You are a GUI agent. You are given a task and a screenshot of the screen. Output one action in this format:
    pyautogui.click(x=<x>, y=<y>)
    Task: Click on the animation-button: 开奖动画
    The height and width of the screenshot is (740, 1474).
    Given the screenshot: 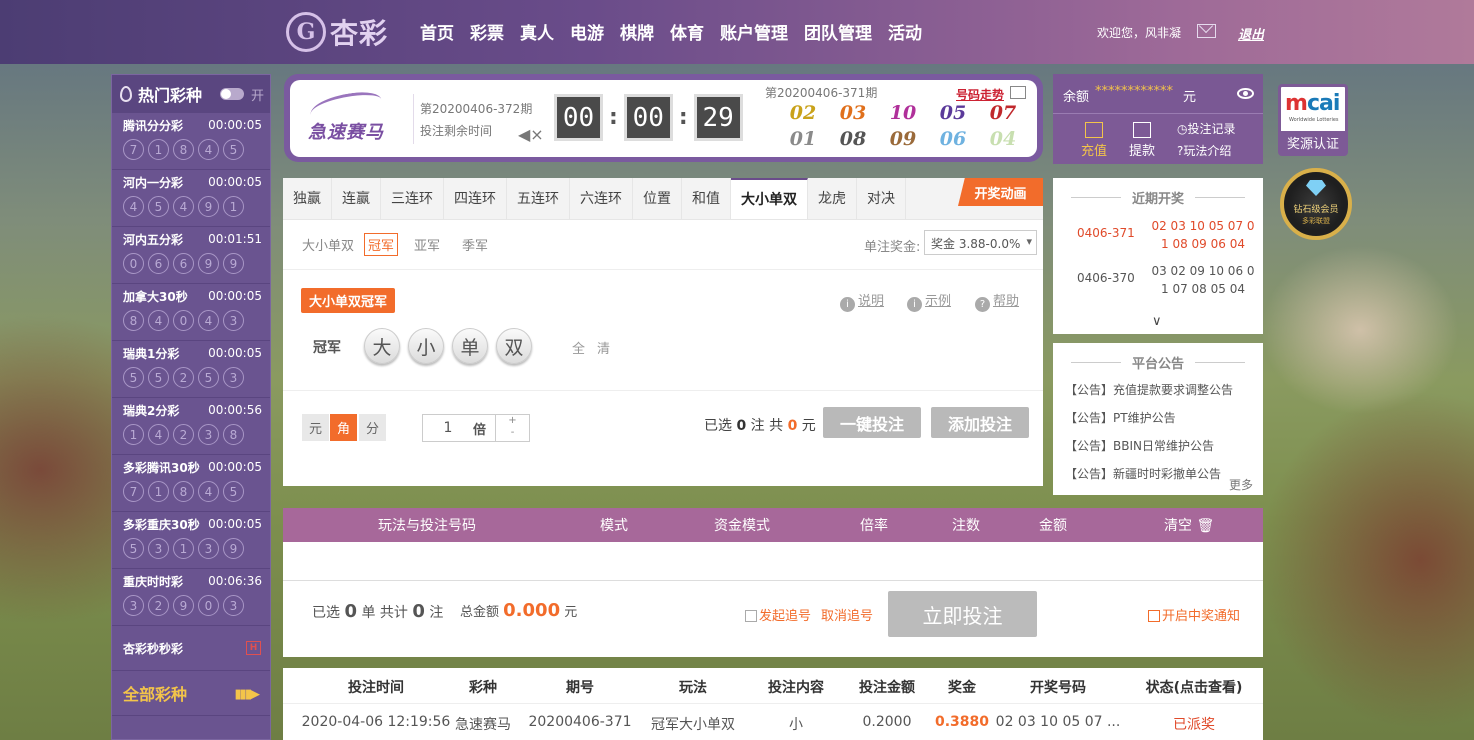 What is the action you would take?
    pyautogui.click(x=1000, y=192)
    